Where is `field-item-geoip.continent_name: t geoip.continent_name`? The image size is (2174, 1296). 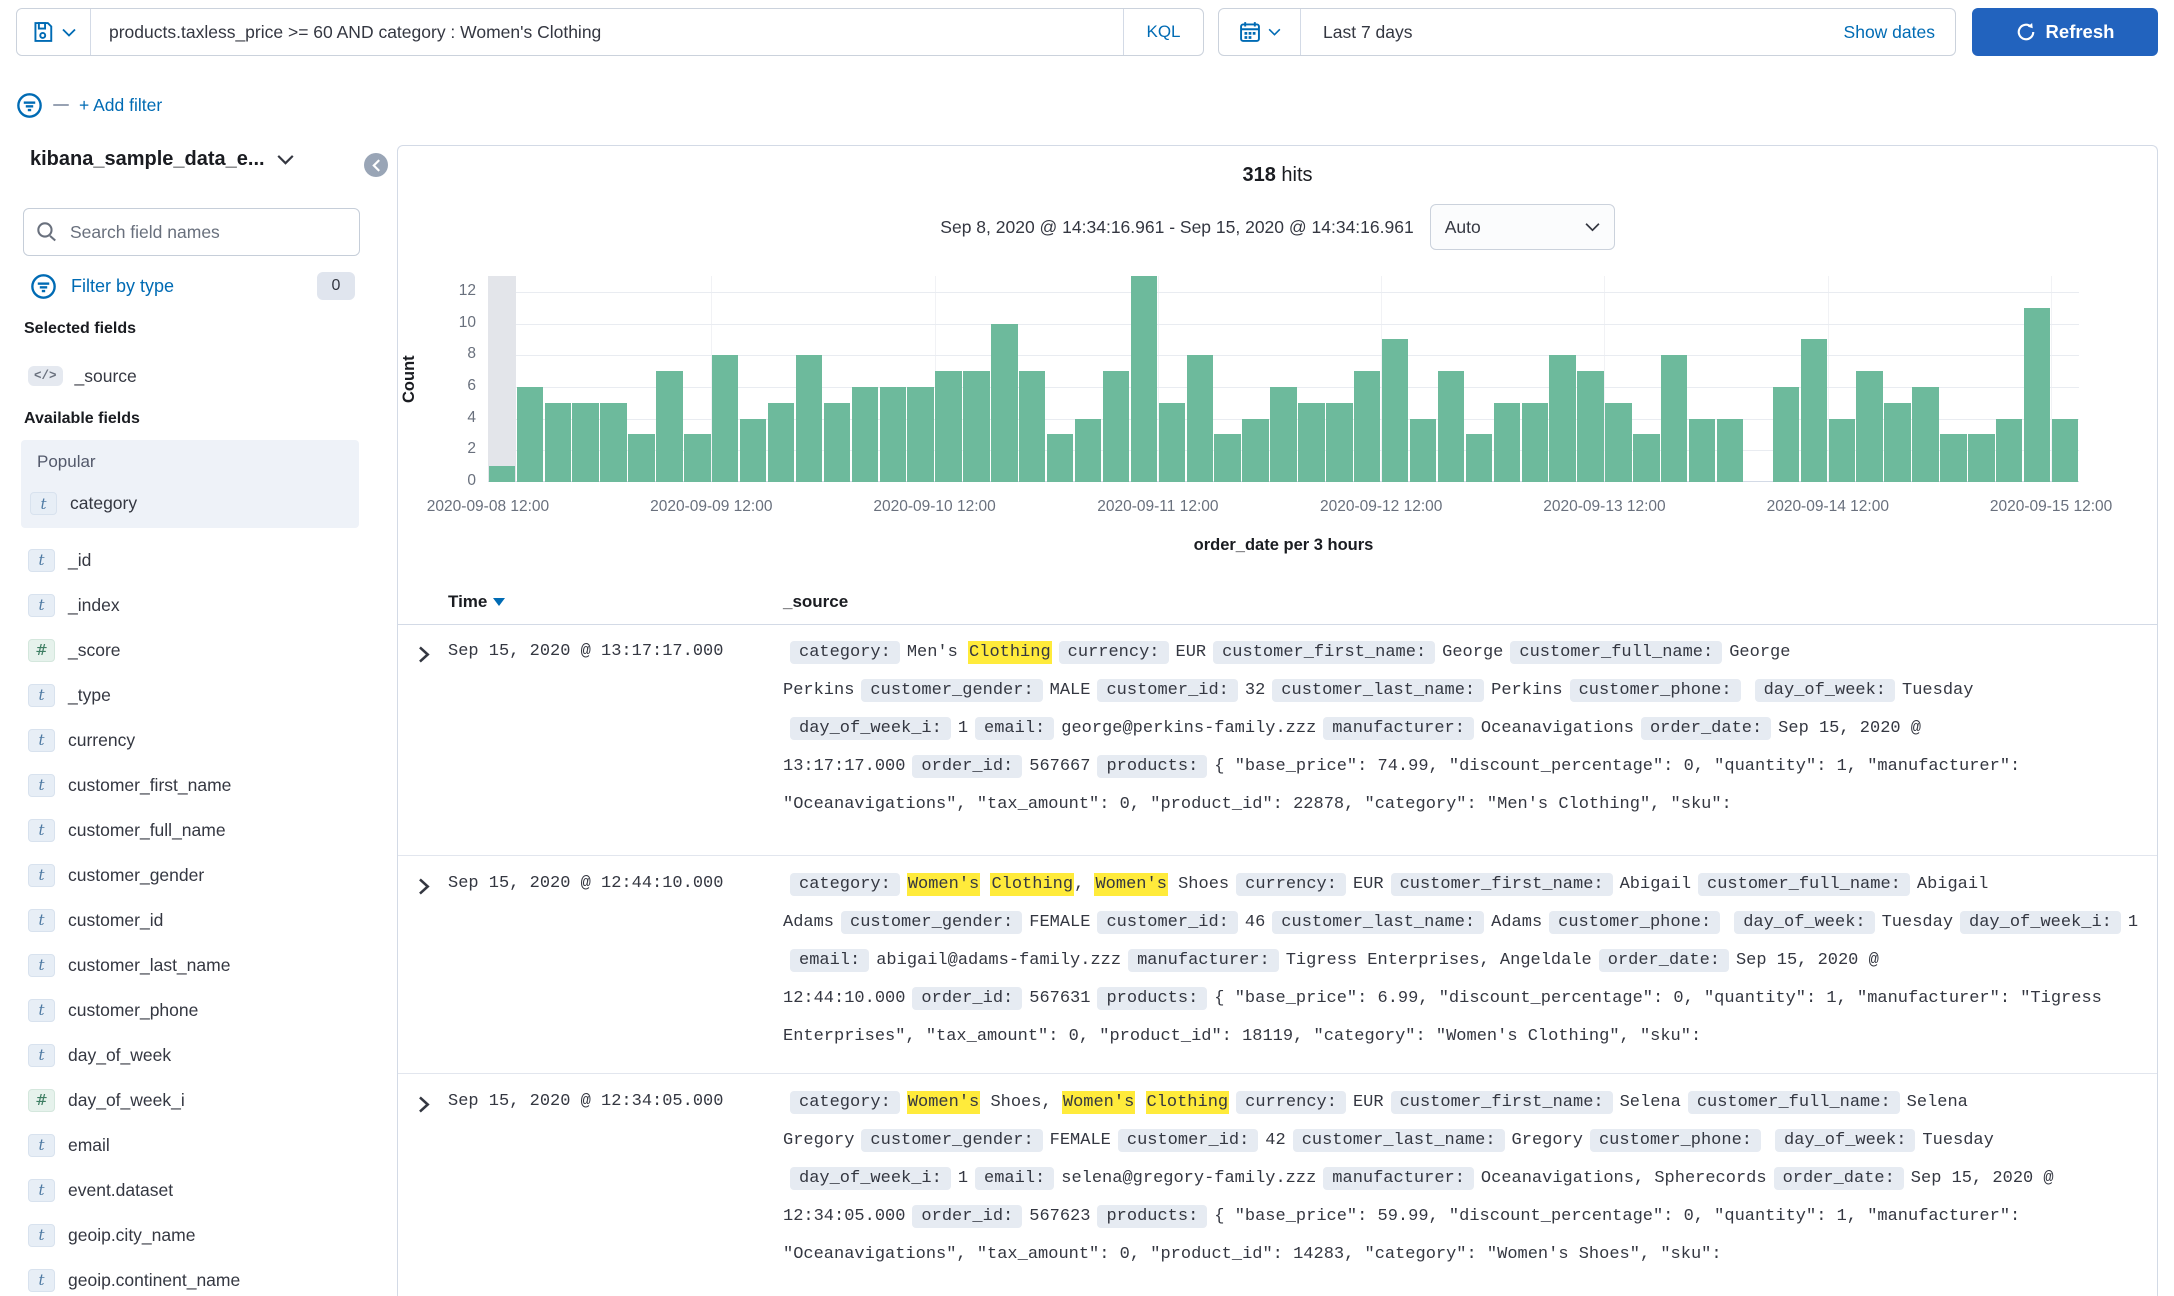
field-item-geoip.continent_name: t geoip.continent_name is located at coordinates (134, 1280).